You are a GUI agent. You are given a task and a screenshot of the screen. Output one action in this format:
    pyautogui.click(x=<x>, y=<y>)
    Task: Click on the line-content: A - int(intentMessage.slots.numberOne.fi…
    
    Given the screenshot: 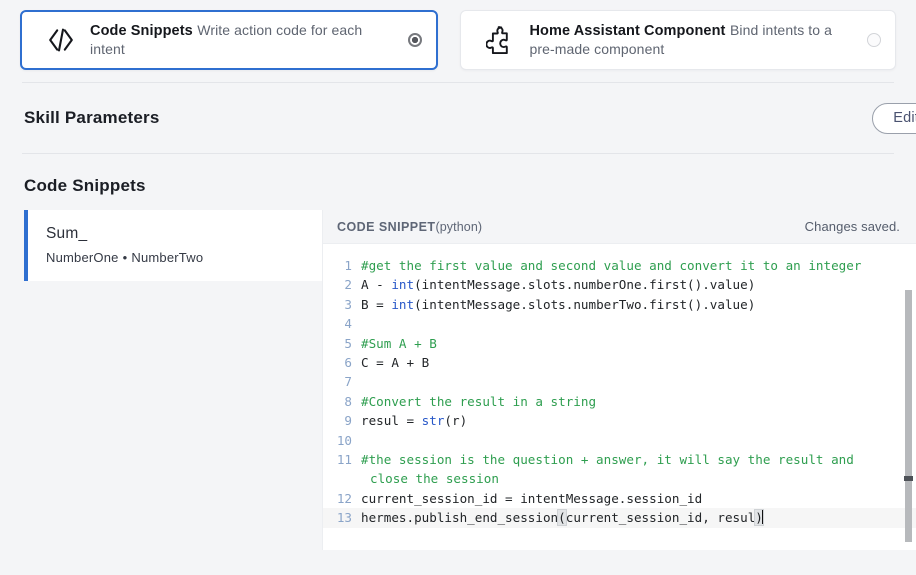 What is the action you would take?
    pyautogui.click(x=558, y=284)
    